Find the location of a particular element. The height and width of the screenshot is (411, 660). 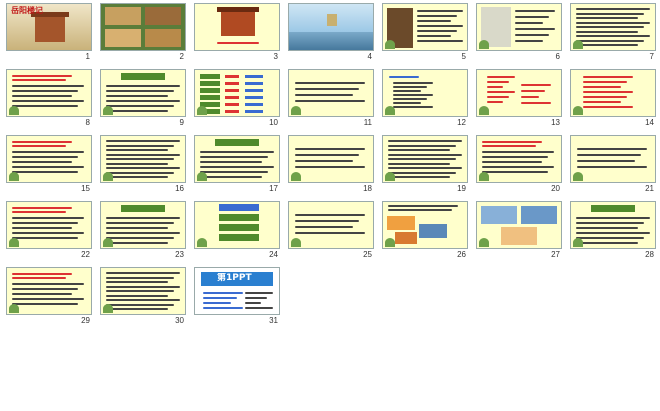

slide-thumbnail-29: 29 is located at coordinates (49, 296).